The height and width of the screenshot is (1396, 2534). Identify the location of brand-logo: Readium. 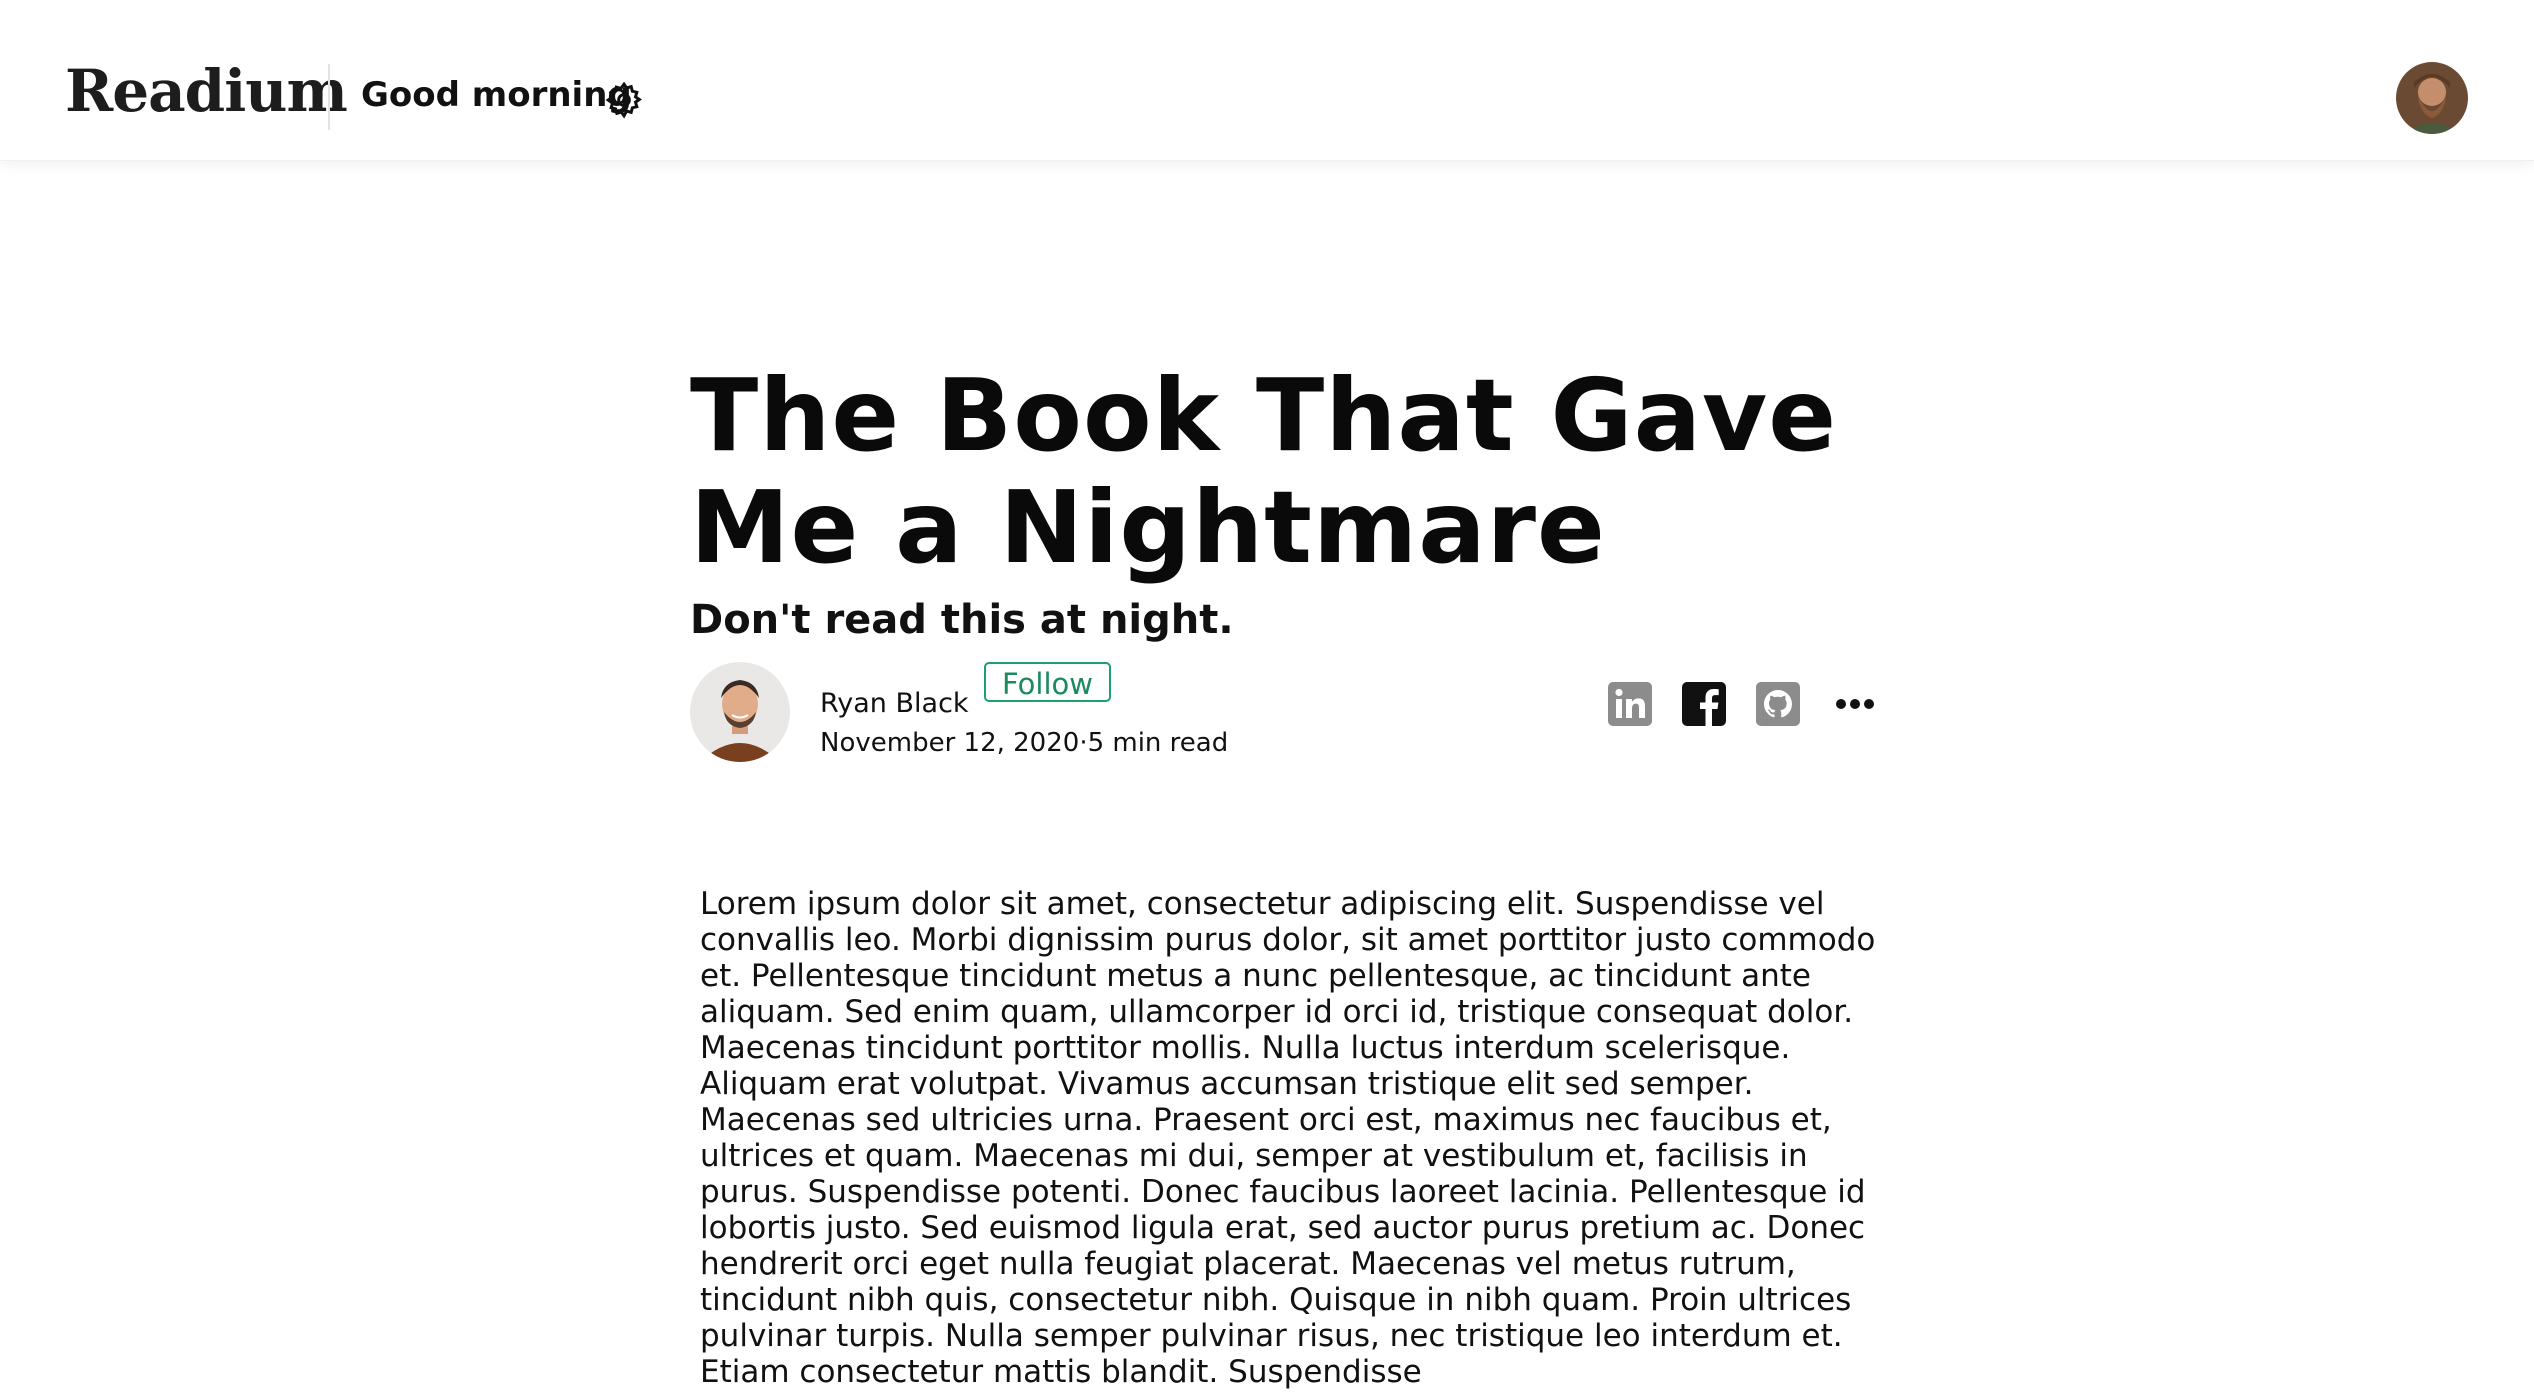
(206, 91).